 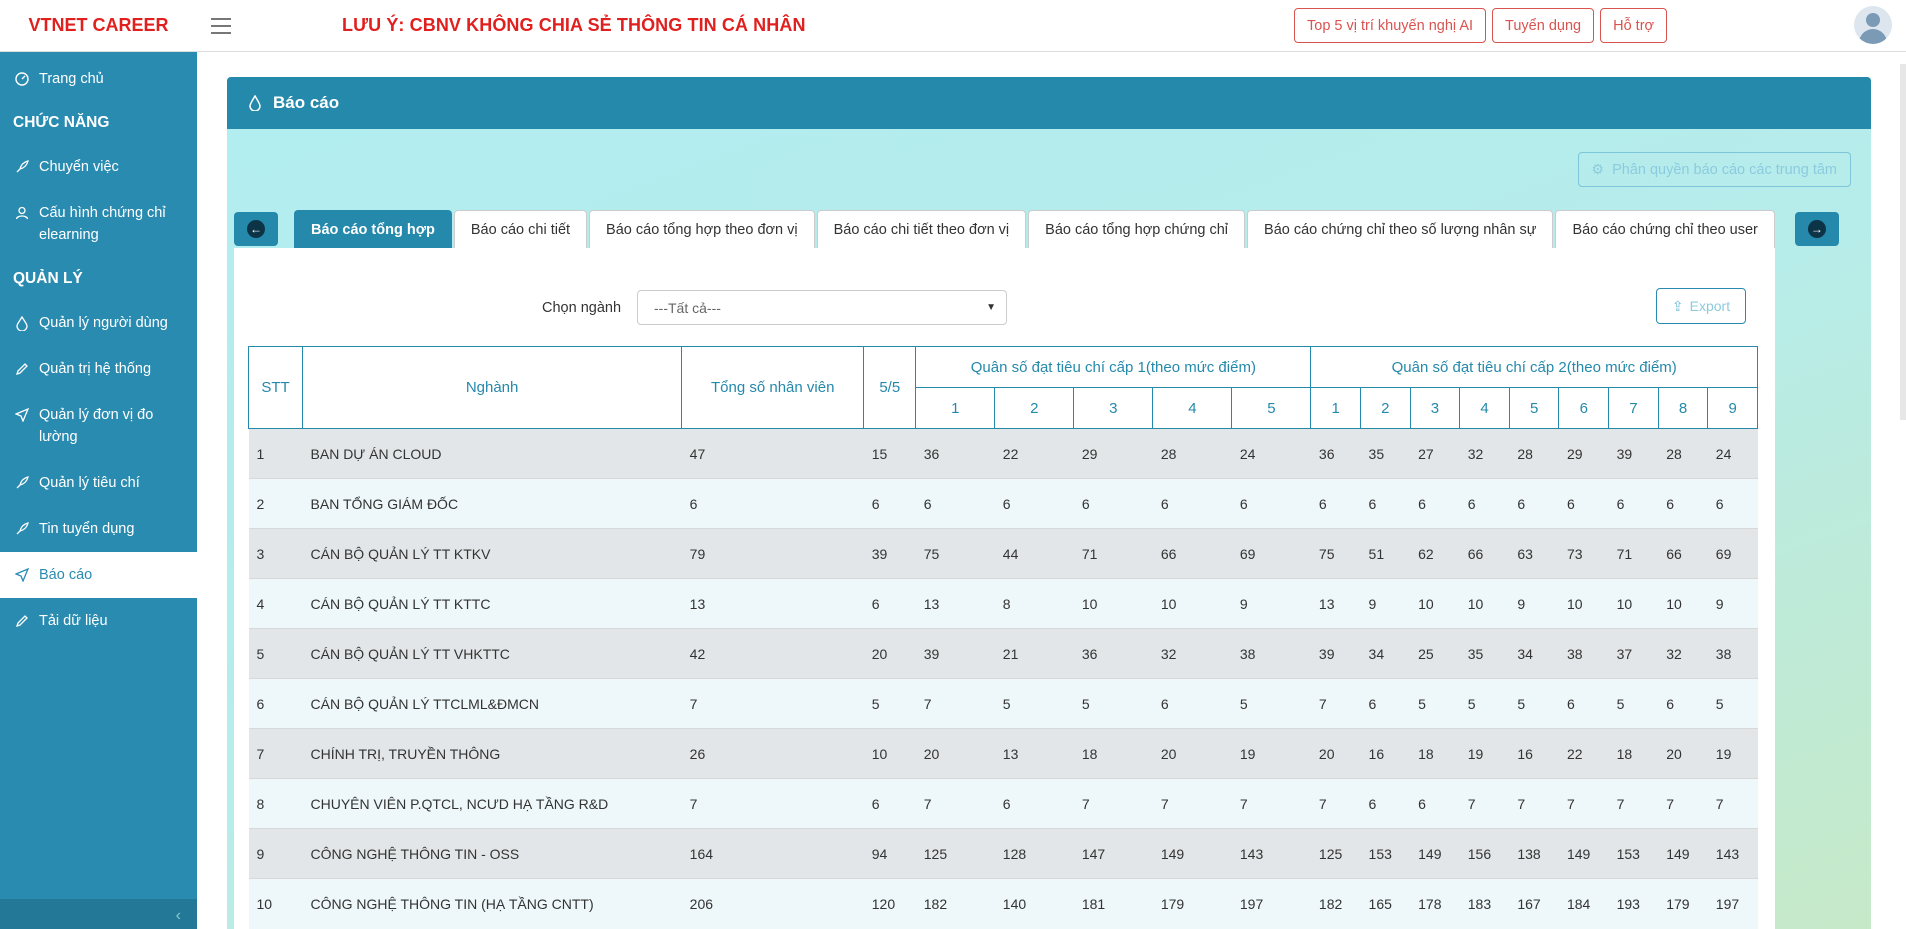 I want to click on table-cell: 125, so click(x=1335, y=853).